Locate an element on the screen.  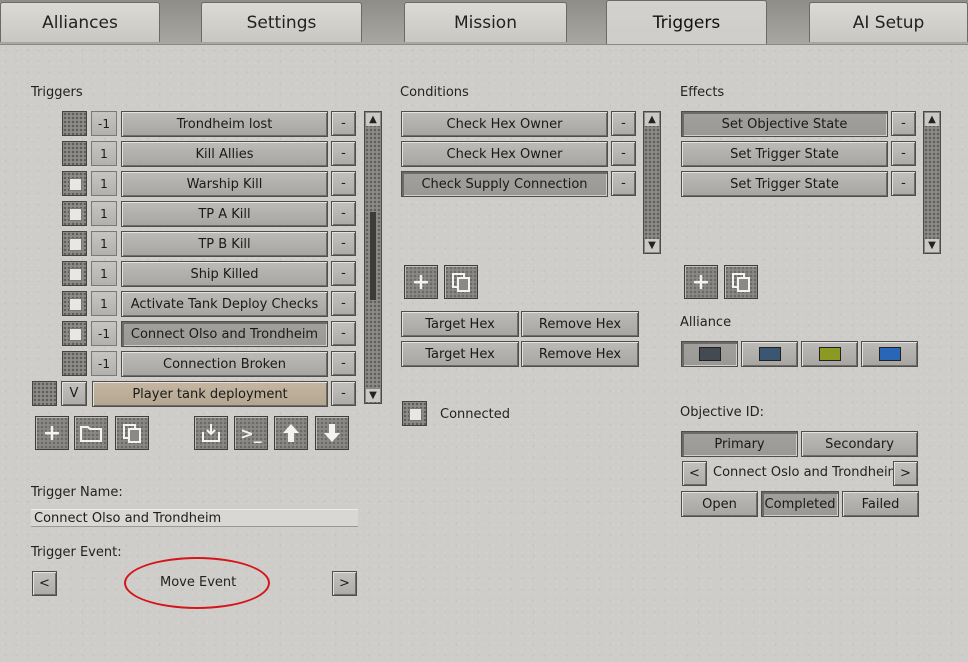
copy-condition-icon is located at coordinates (461, 282).